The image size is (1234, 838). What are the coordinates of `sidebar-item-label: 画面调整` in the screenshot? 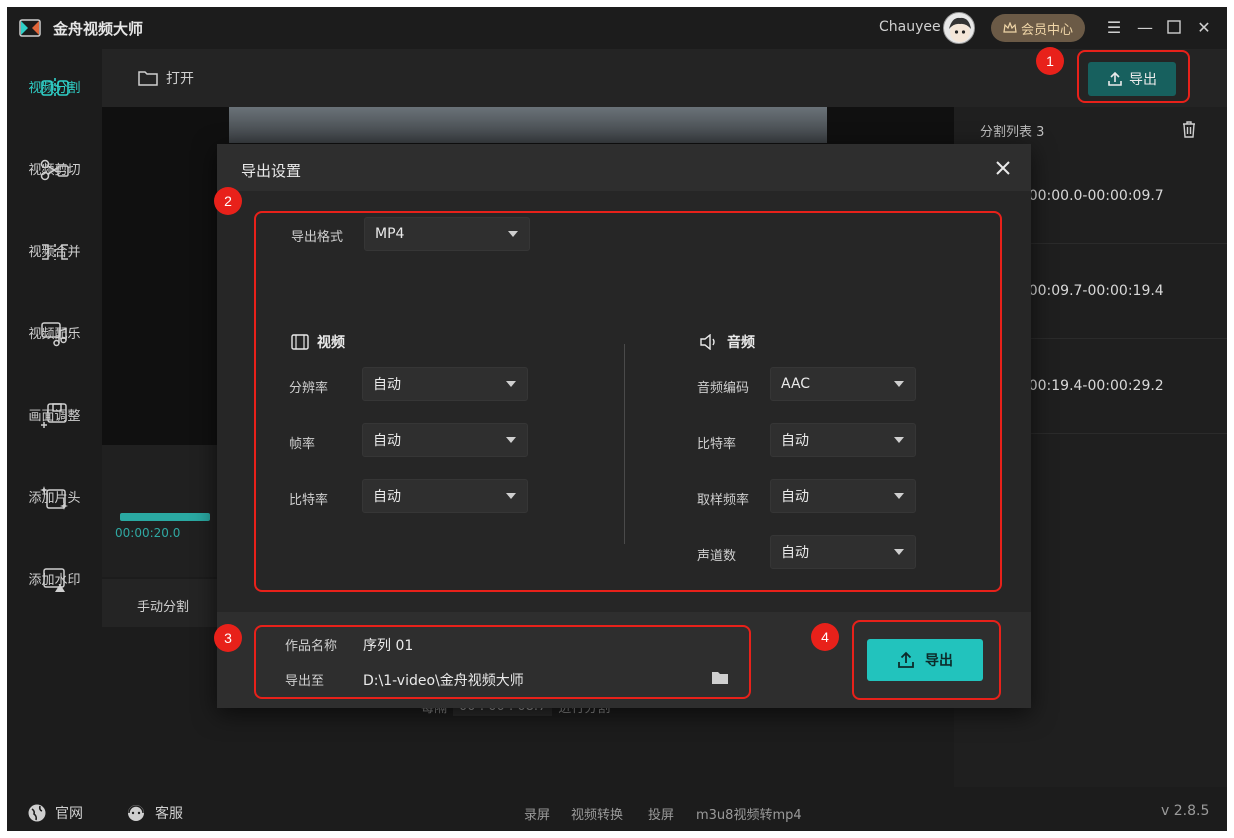 It's located at (54, 416).